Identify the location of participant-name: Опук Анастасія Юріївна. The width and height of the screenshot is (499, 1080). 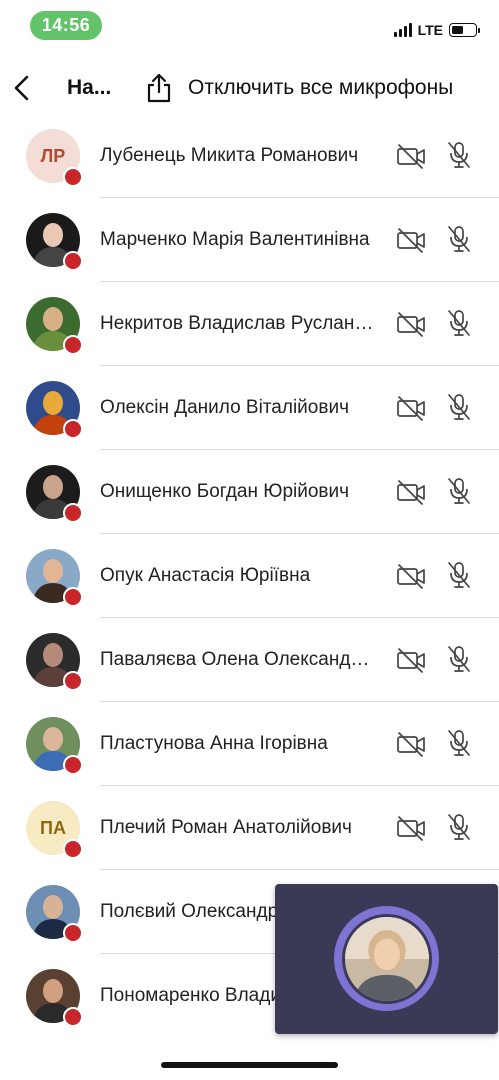
(205, 575).